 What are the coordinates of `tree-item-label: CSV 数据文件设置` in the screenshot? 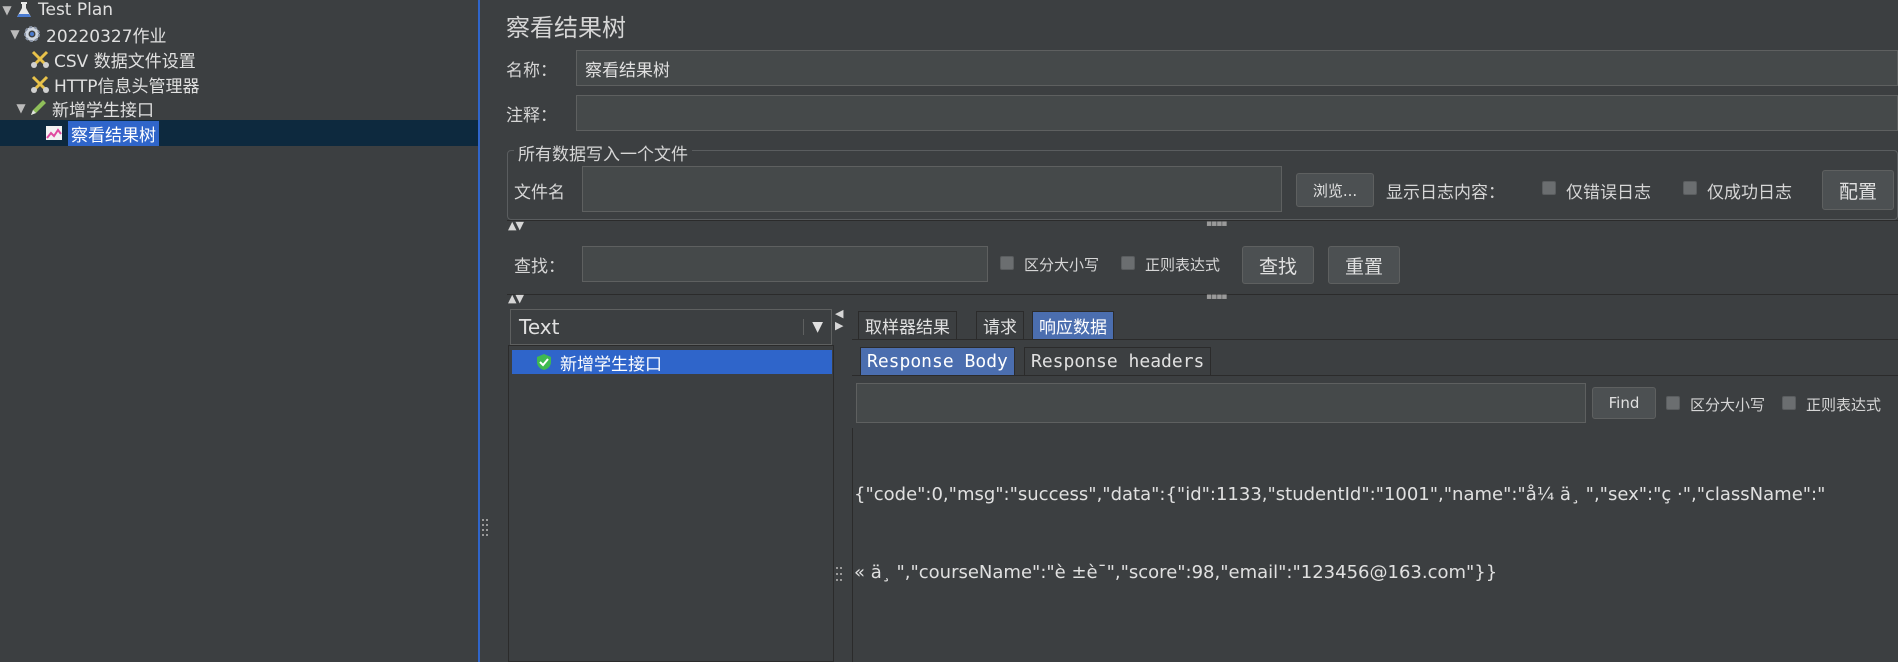 It's located at (125, 61).